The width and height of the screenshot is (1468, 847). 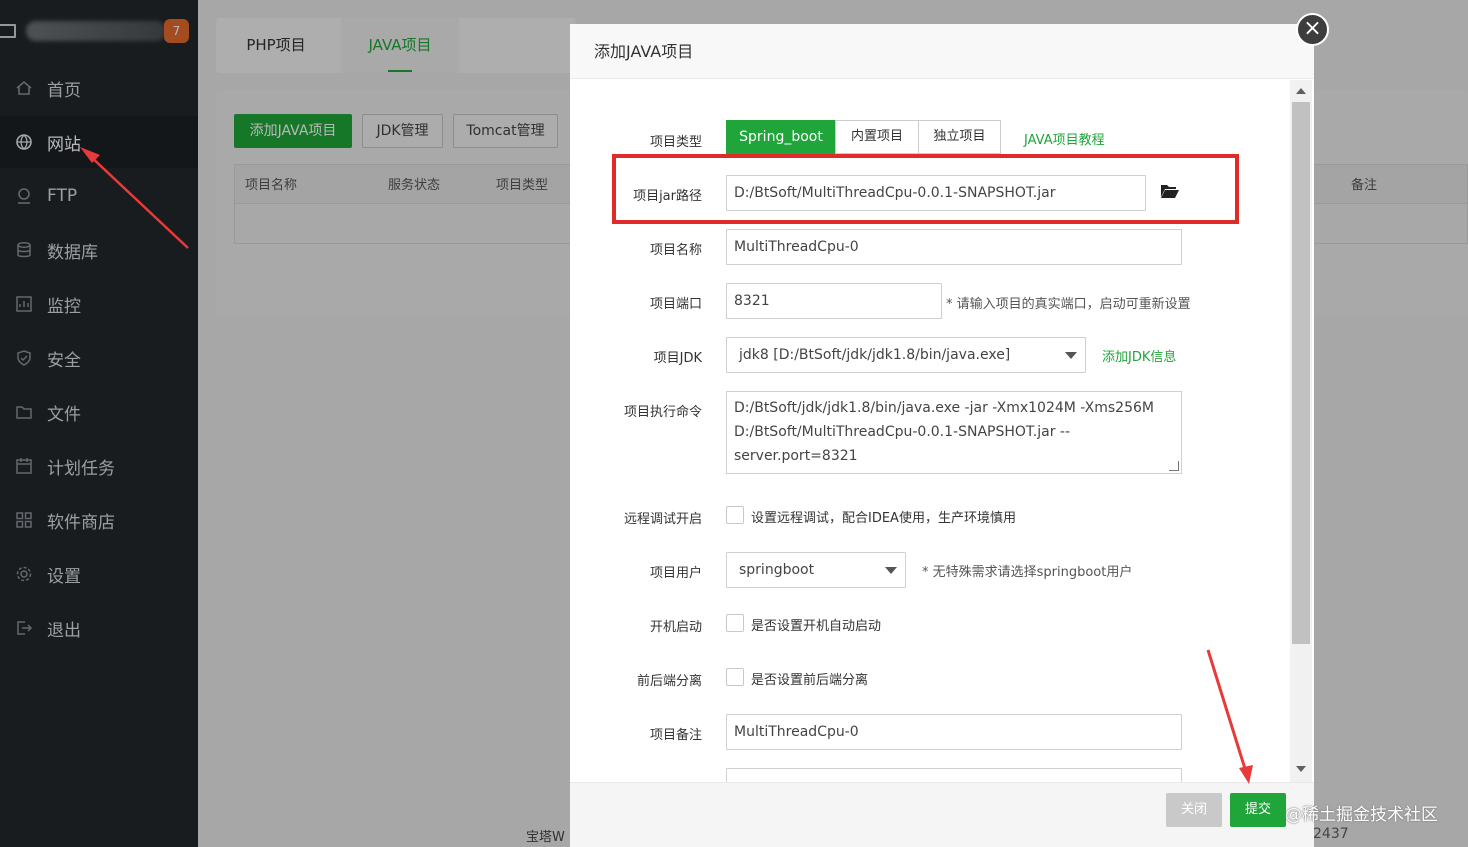 What do you see at coordinates (1361, 815) in the screenshot?
I see `watermark: @稀土掘金技术社区` at bounding box center [1361, 815].